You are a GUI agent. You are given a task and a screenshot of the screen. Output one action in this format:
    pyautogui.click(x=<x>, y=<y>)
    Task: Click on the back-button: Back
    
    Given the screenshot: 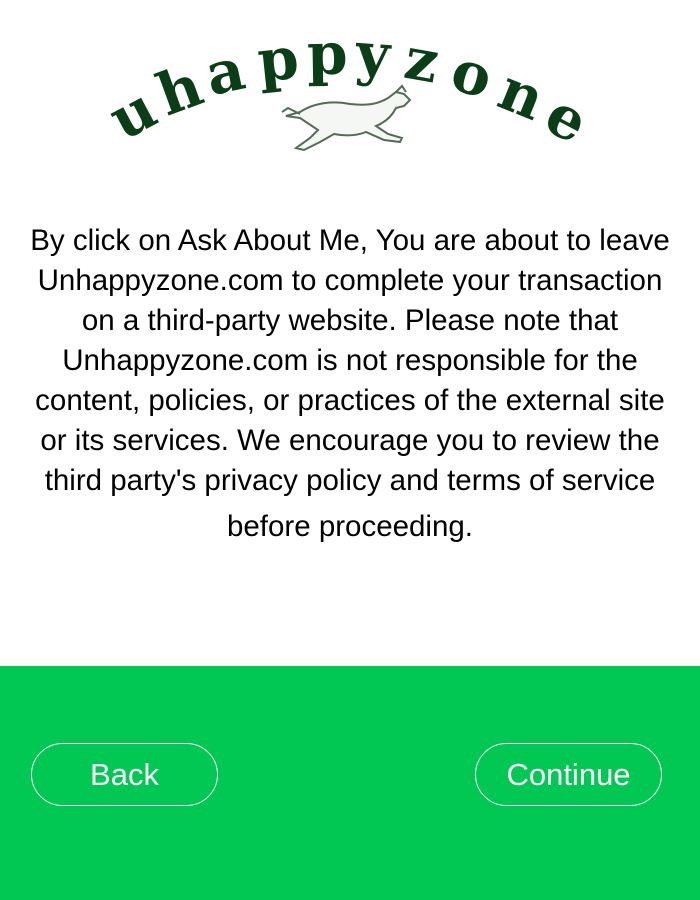 What is the action you would take?
    pyautogui.click(x=124, y=774)
    